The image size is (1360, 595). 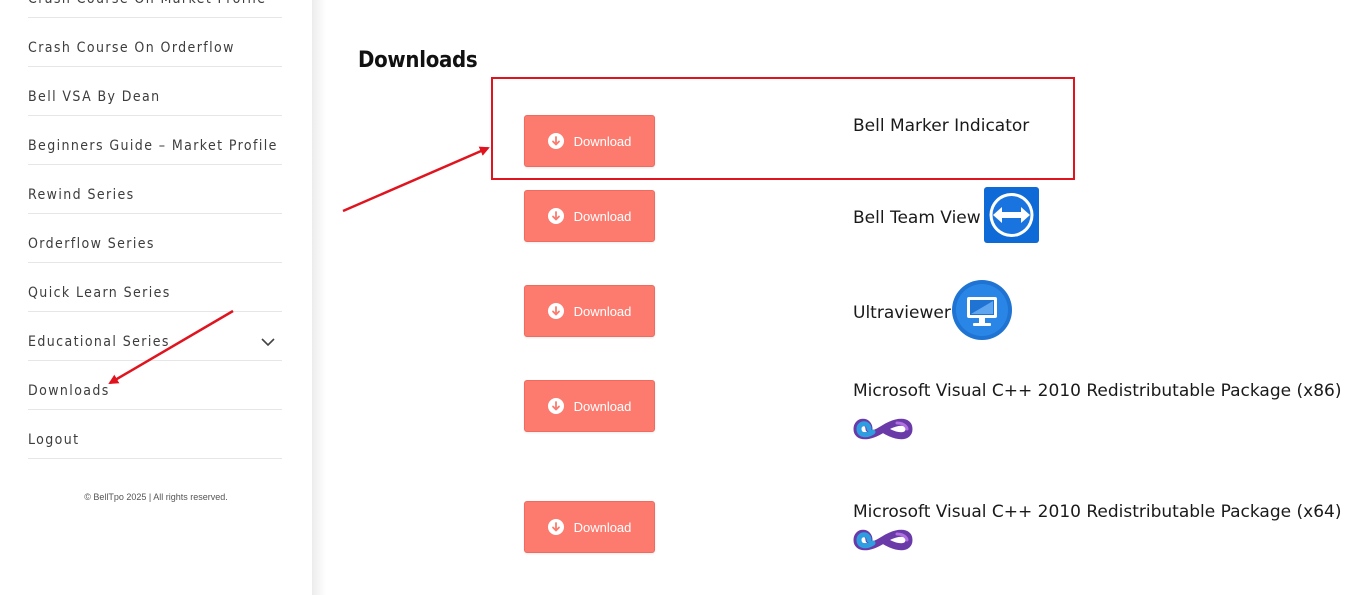 What do you see at coordinates (299, 265) in the screenshot?
I see `annotation-arrows` at bounding box center [299, 265].